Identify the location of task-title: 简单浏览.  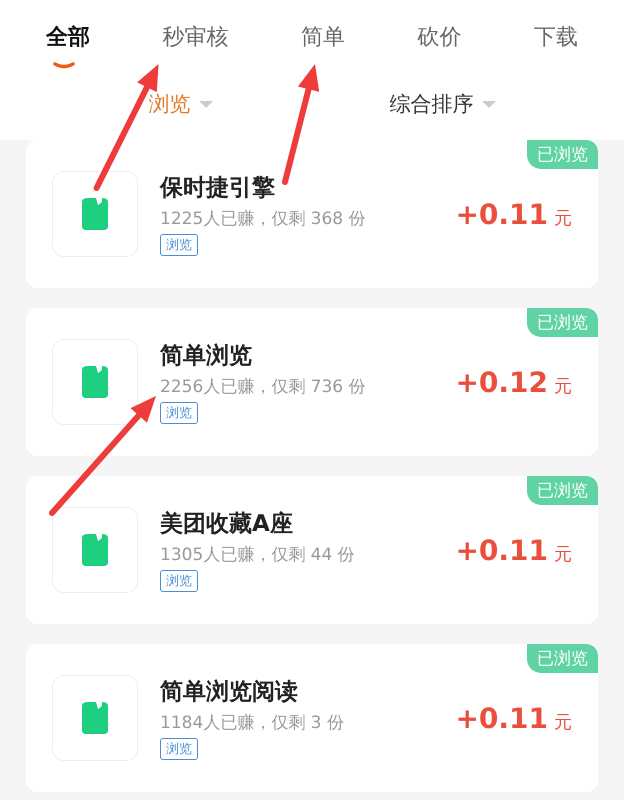
(206, 356).